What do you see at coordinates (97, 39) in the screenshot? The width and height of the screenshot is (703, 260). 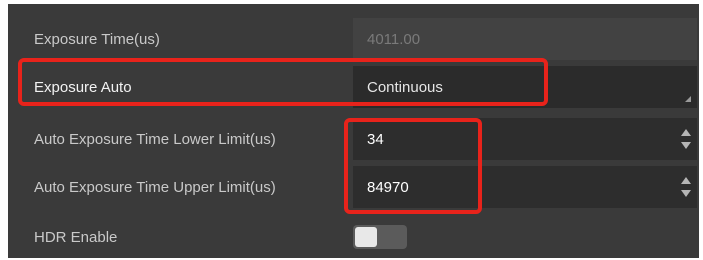 I see `property-label-exposure-time: Exposure Time(us)` at bounding box center [97, 39].